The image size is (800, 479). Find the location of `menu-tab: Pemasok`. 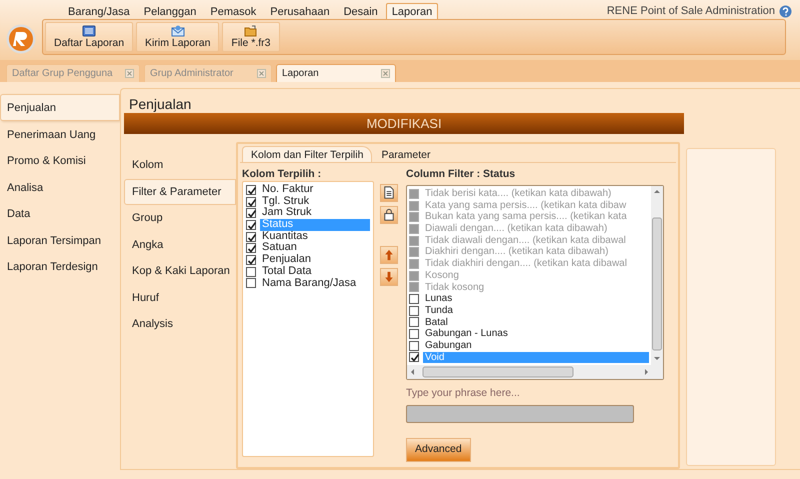

menu-tab: Pemasok is located at coordinates (233, 11).